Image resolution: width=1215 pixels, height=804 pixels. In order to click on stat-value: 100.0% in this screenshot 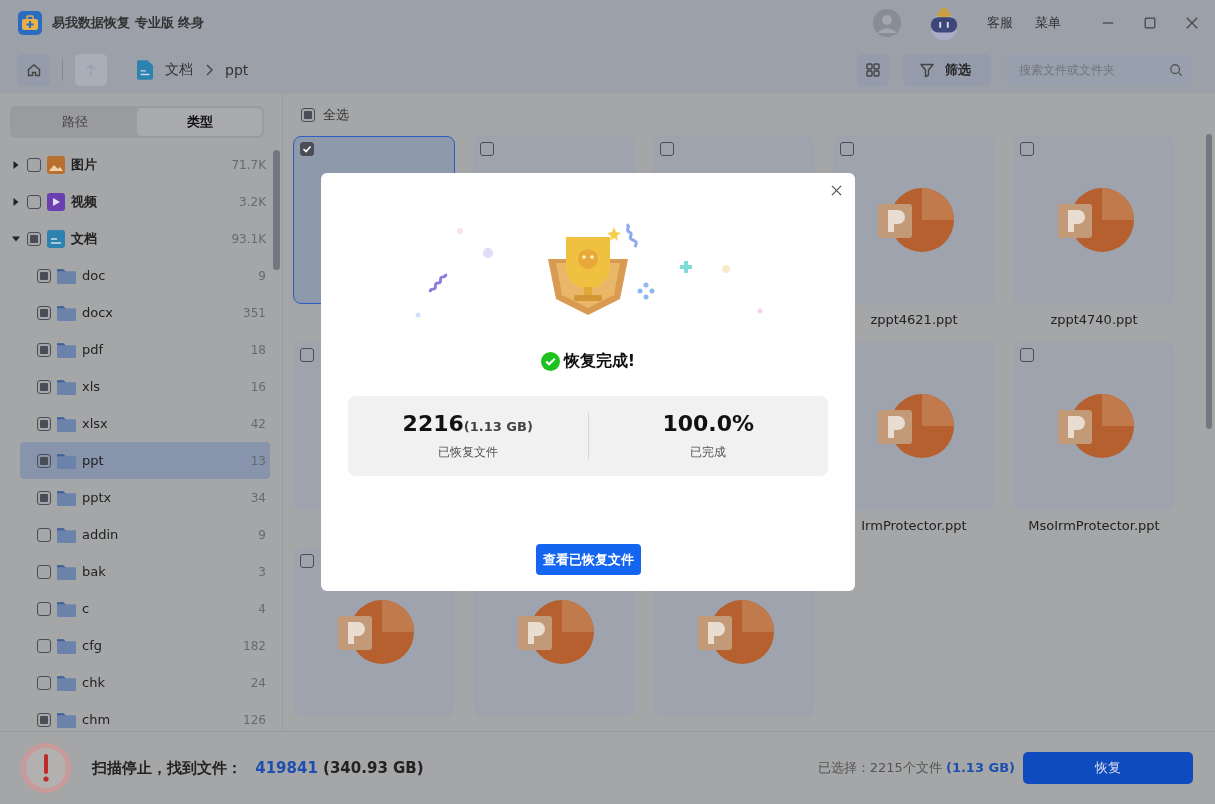, I will do `click(708, 423)`.